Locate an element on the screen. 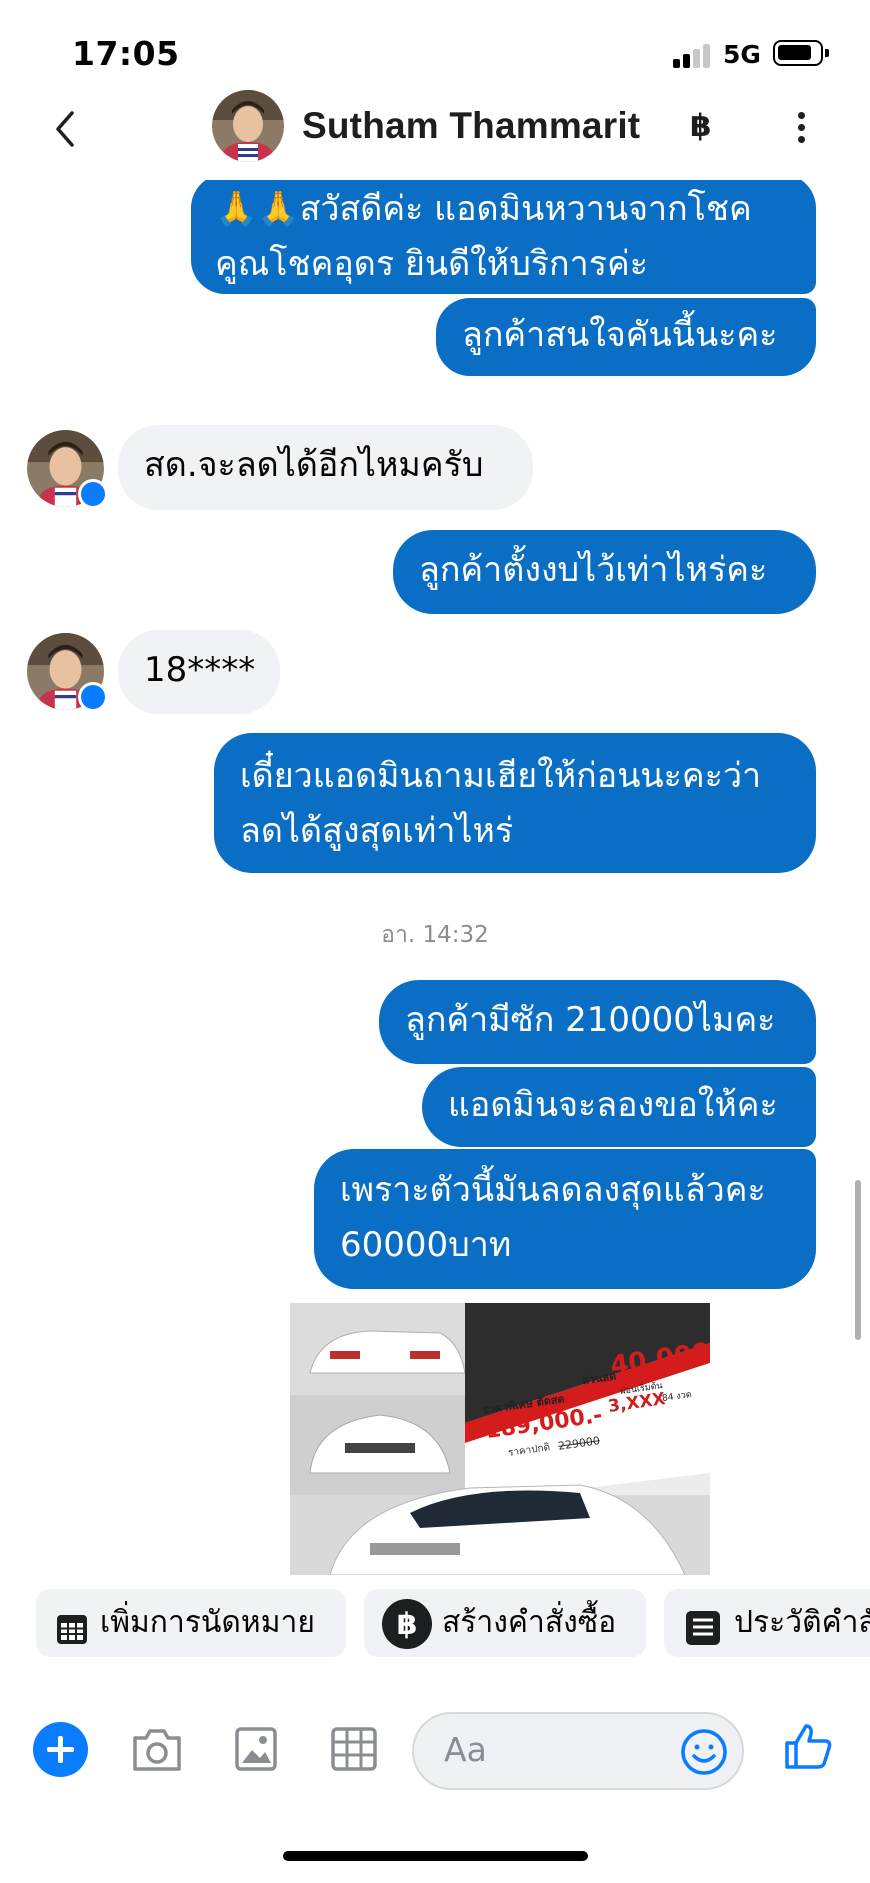 Image resolution: width=870 pixels, height=1883 pixels. scrollbar is located at coordinates (858, 1260).